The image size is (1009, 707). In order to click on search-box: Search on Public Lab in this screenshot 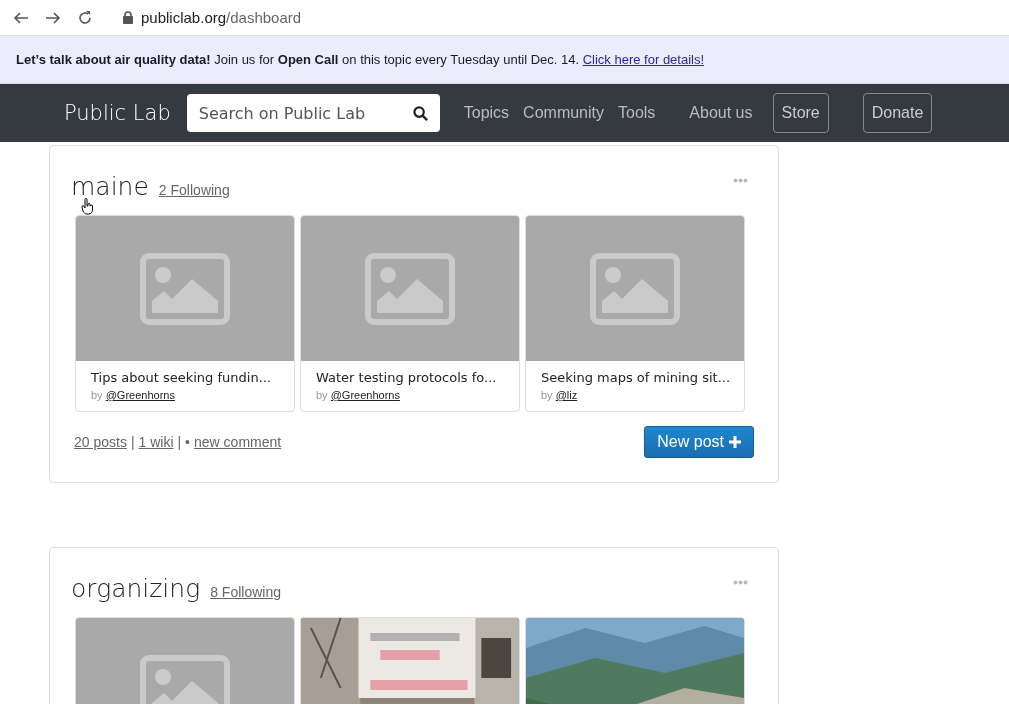, I will do `click(313, 113)`.